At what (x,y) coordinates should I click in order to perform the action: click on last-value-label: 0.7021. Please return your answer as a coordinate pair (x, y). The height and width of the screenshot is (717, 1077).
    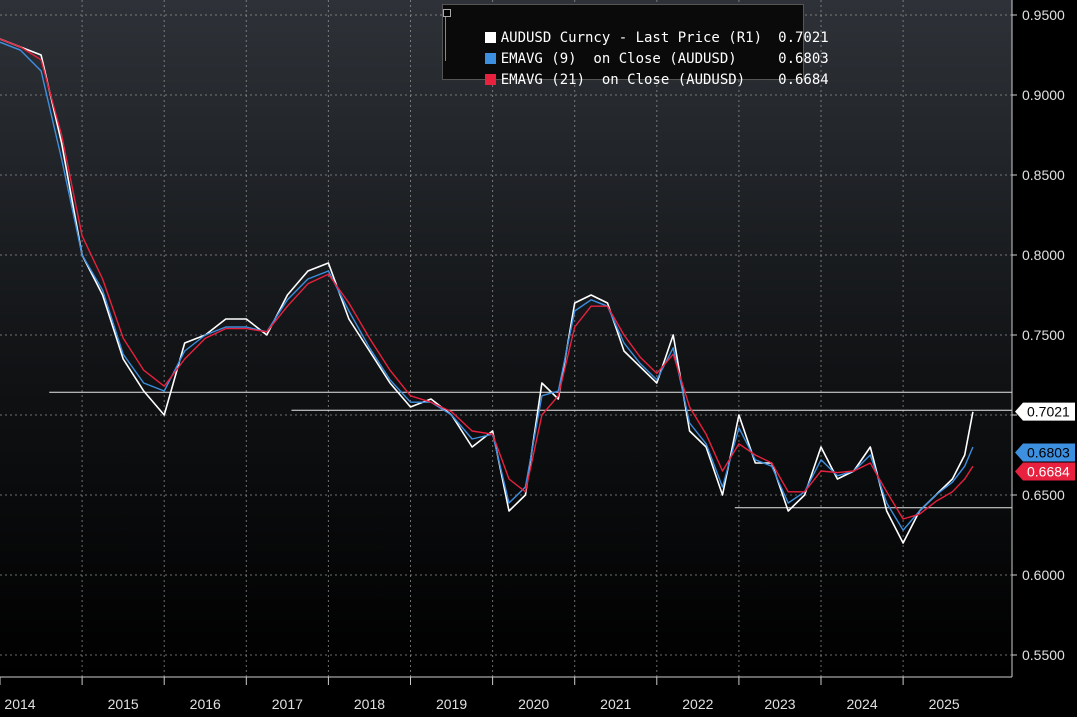
    Looking at the image, I should click on (1048, 412).